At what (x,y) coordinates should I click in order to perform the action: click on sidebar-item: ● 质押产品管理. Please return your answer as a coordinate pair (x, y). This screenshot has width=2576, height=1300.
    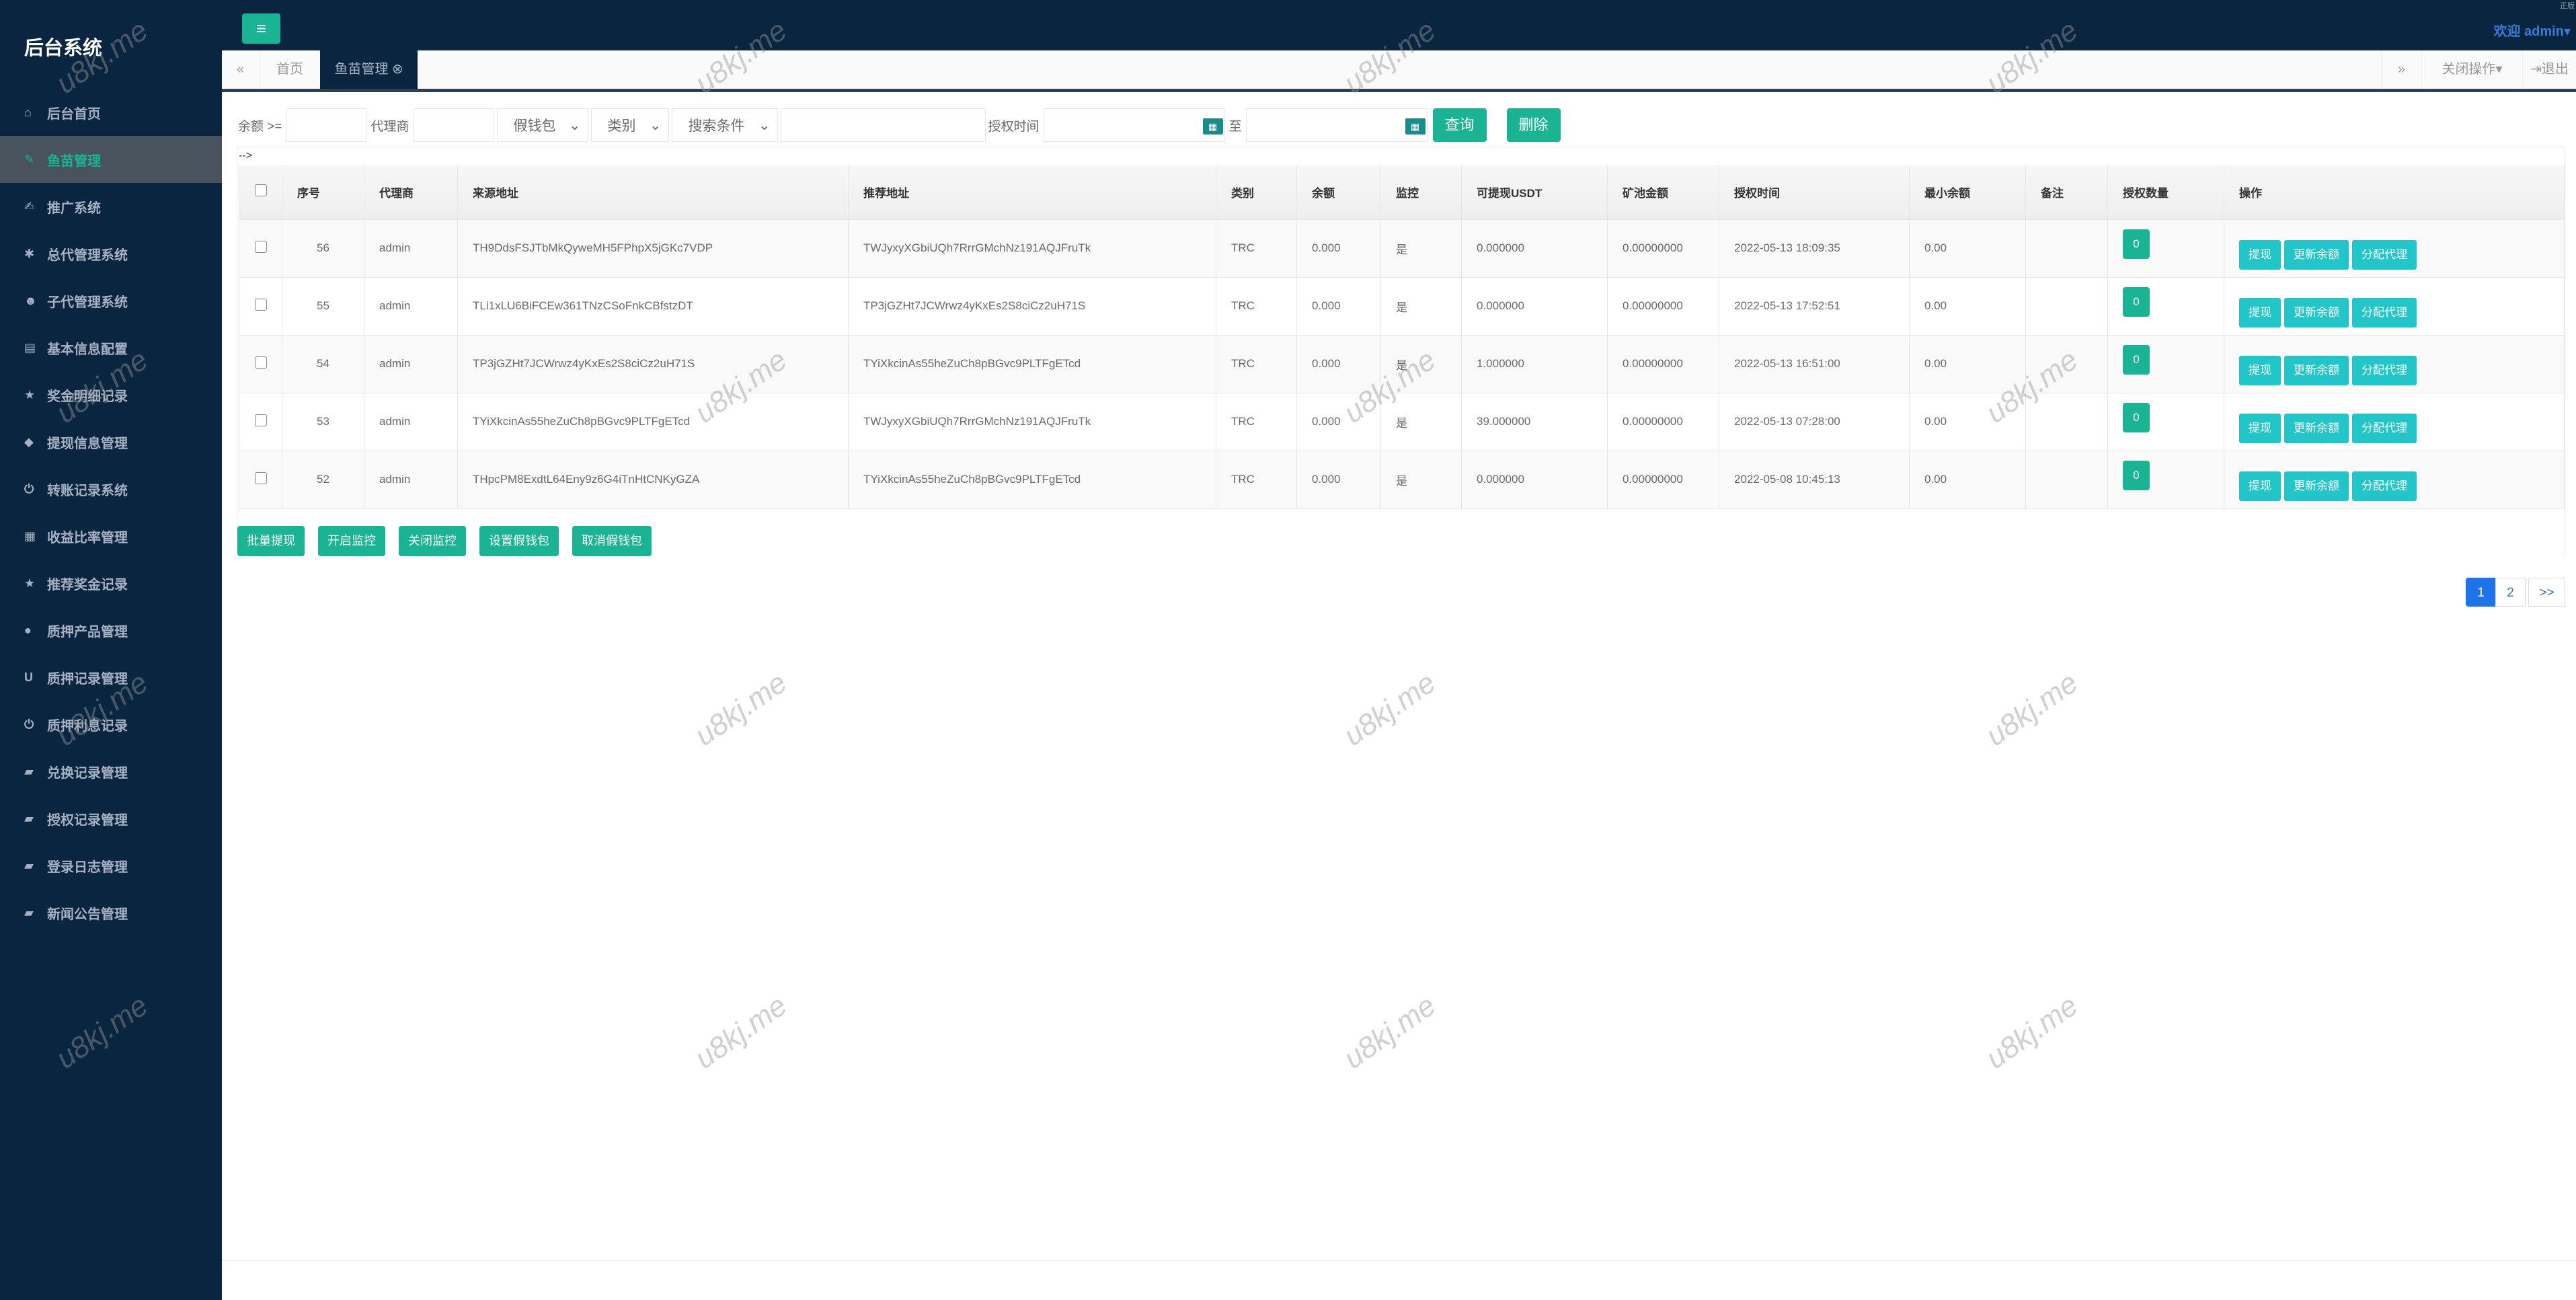
    Looking at the image, I should click on (111, 631).